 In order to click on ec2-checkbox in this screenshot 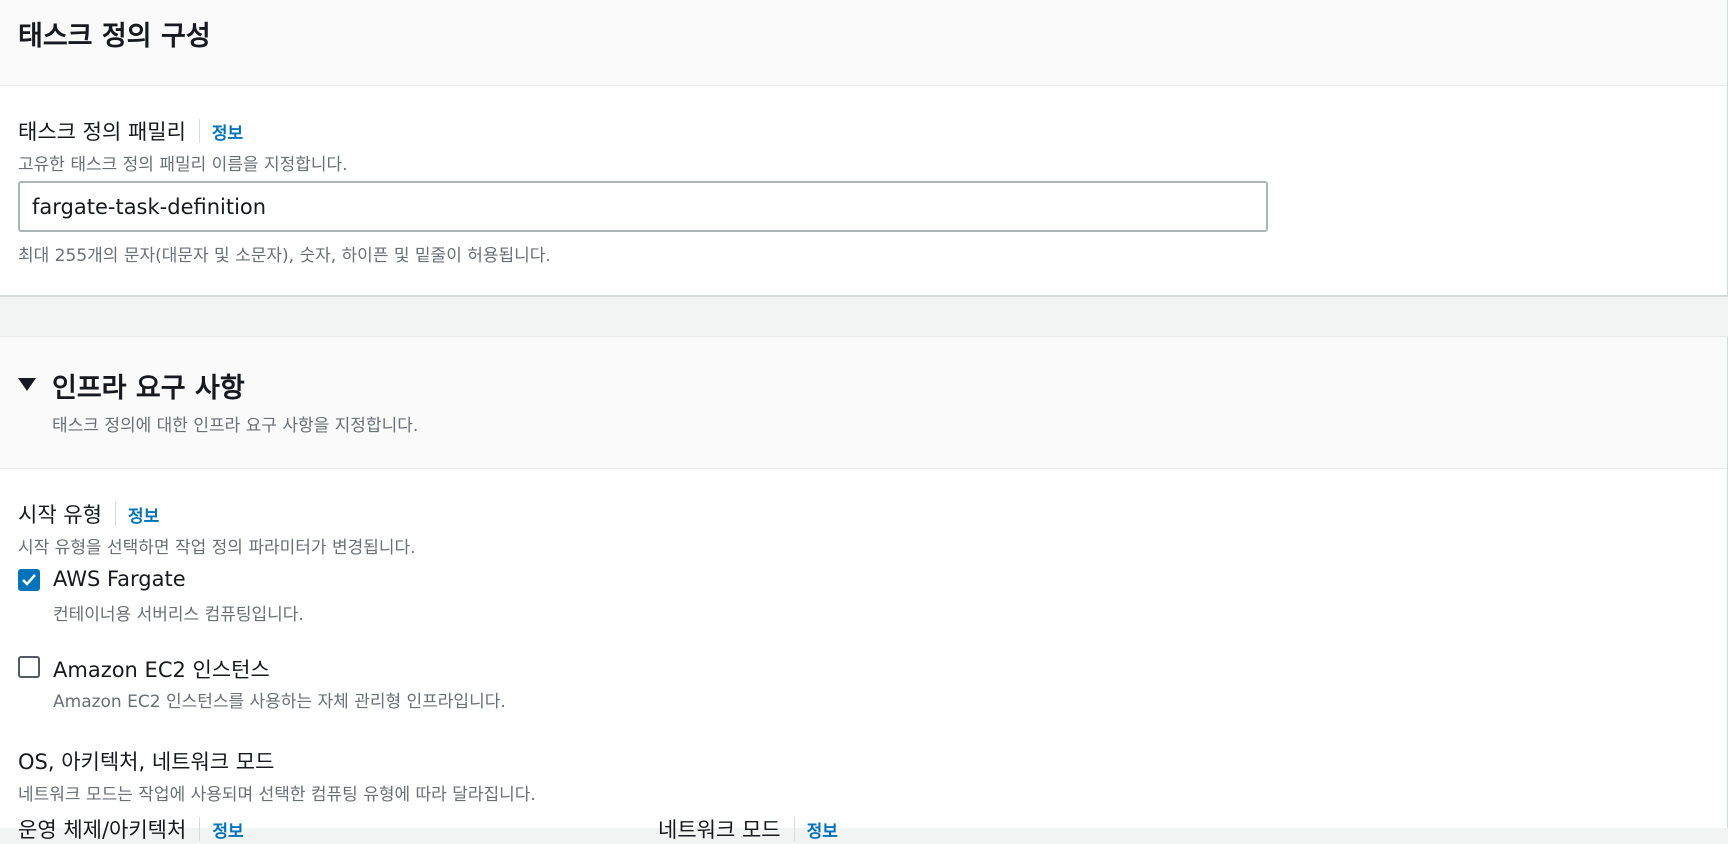, I will do `click(29, 667)`.